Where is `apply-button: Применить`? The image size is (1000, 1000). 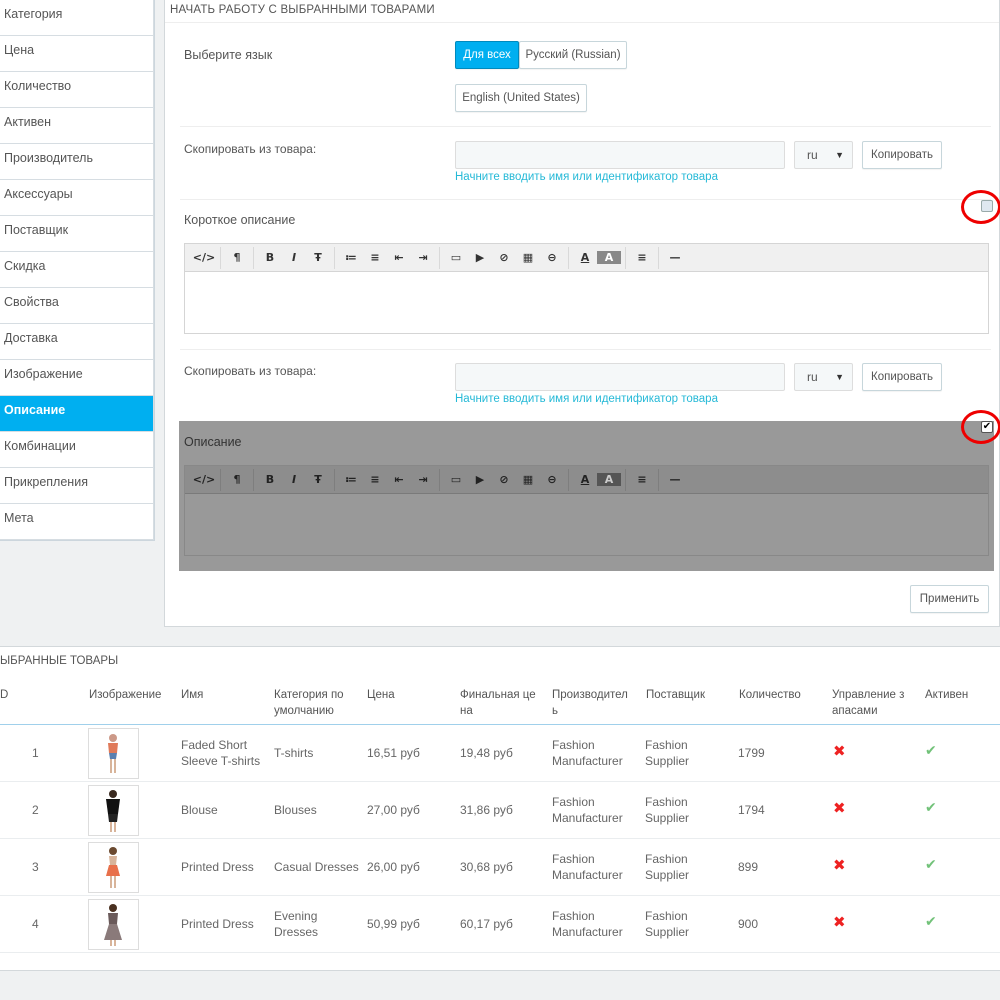
apply-button: Применить is located at coordinates (949, 599).